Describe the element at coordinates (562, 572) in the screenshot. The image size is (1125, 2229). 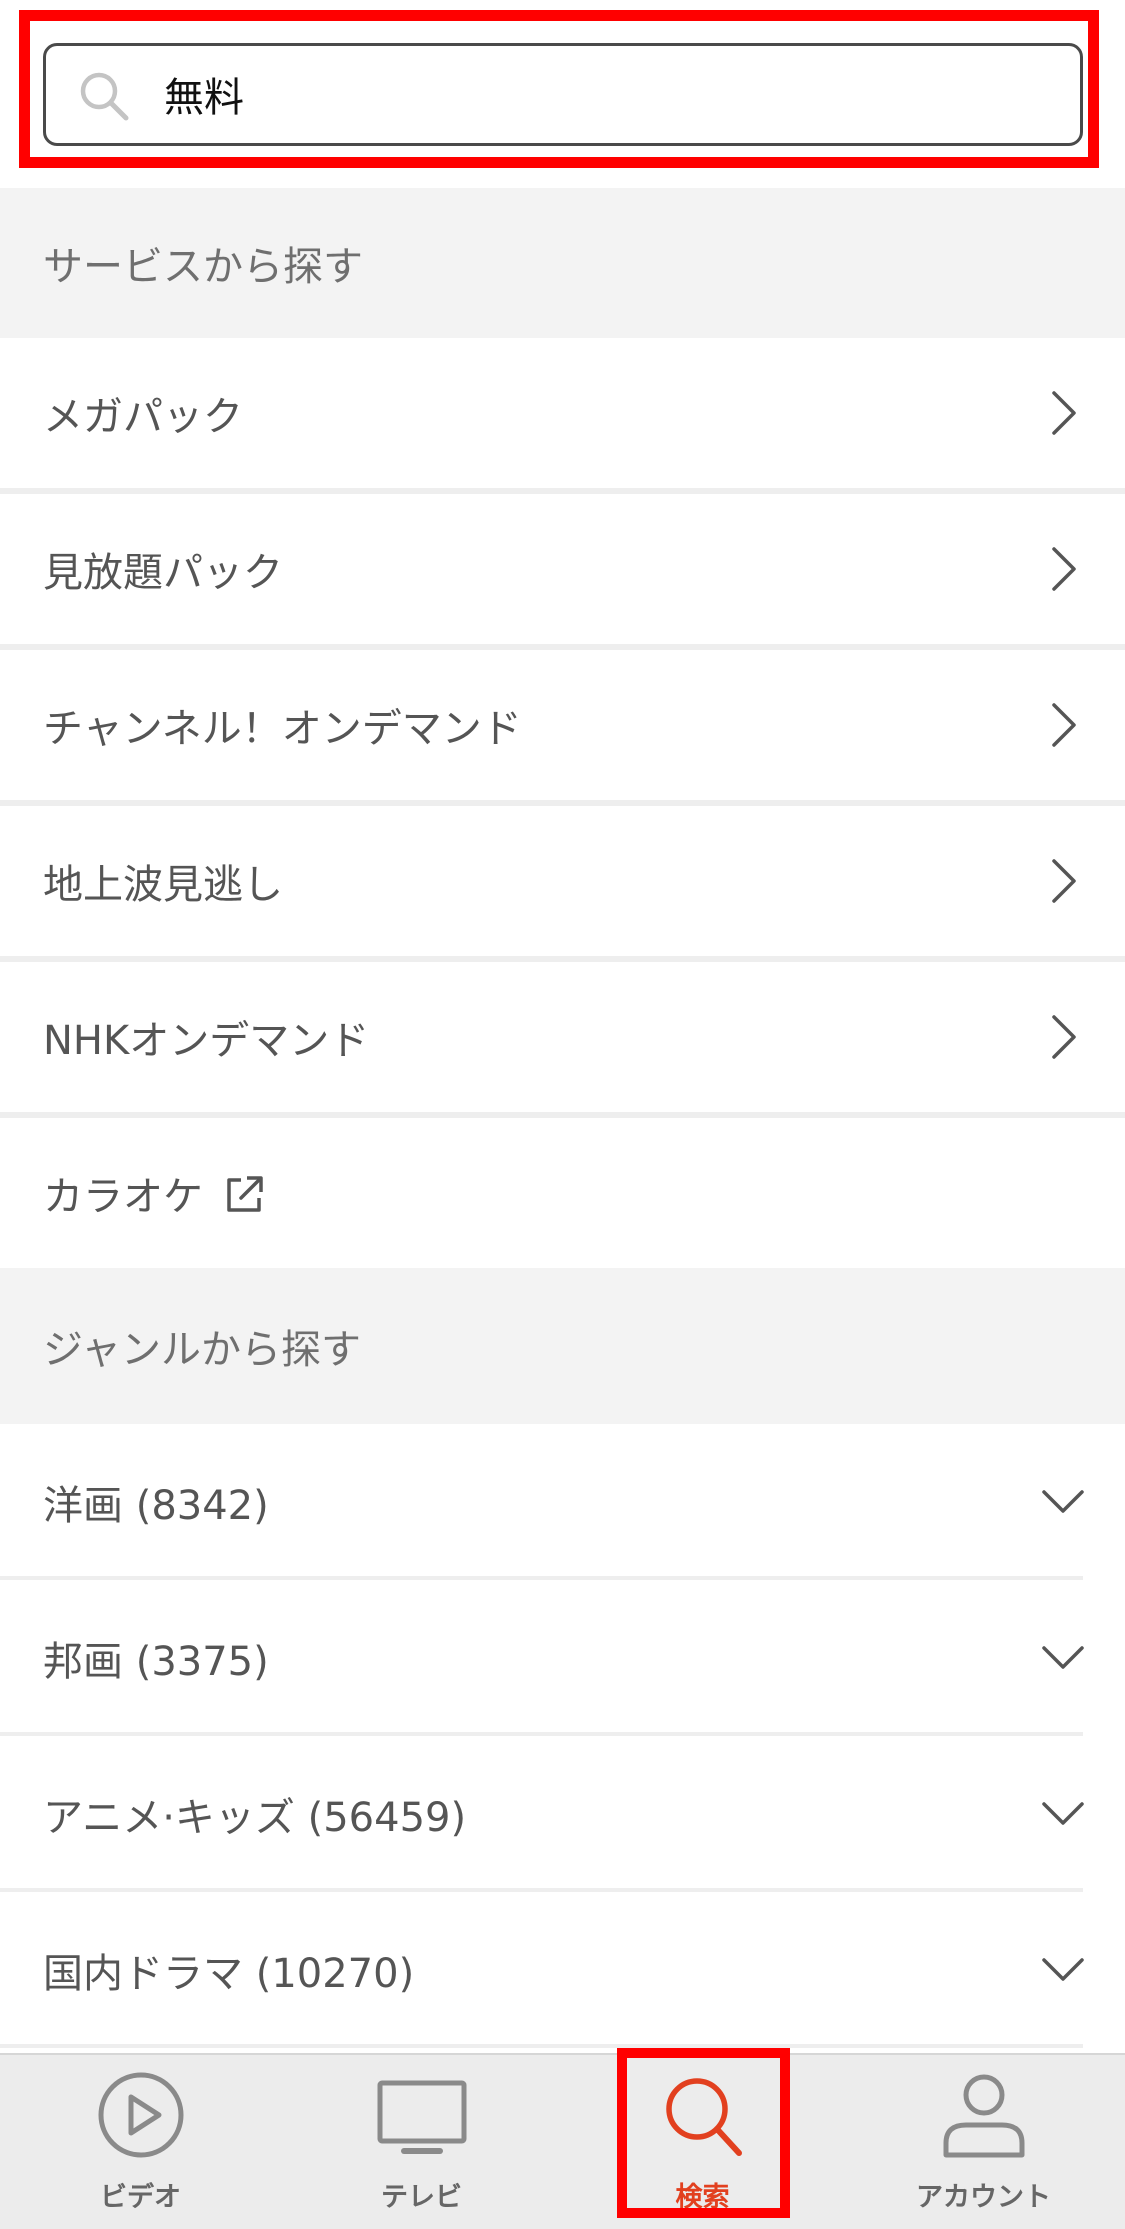
I see `service-item-mihoudai-pack: 見放題パック` at that location.